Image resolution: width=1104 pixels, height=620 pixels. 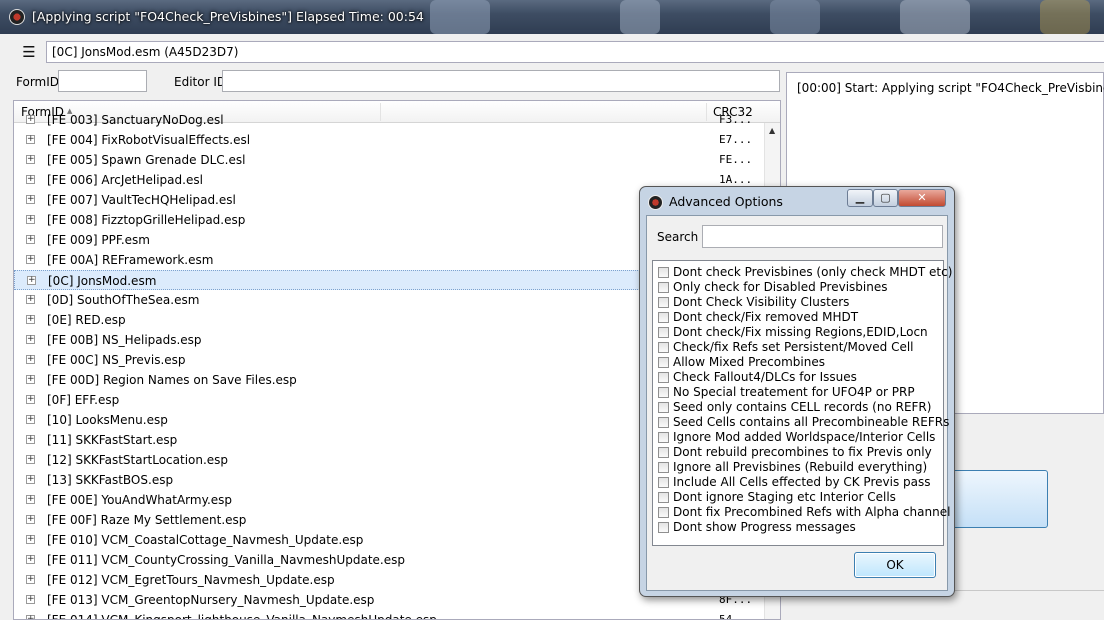 I want to click on option-label: Only check for Disabled Previsbines, so click(x=780, y=287).